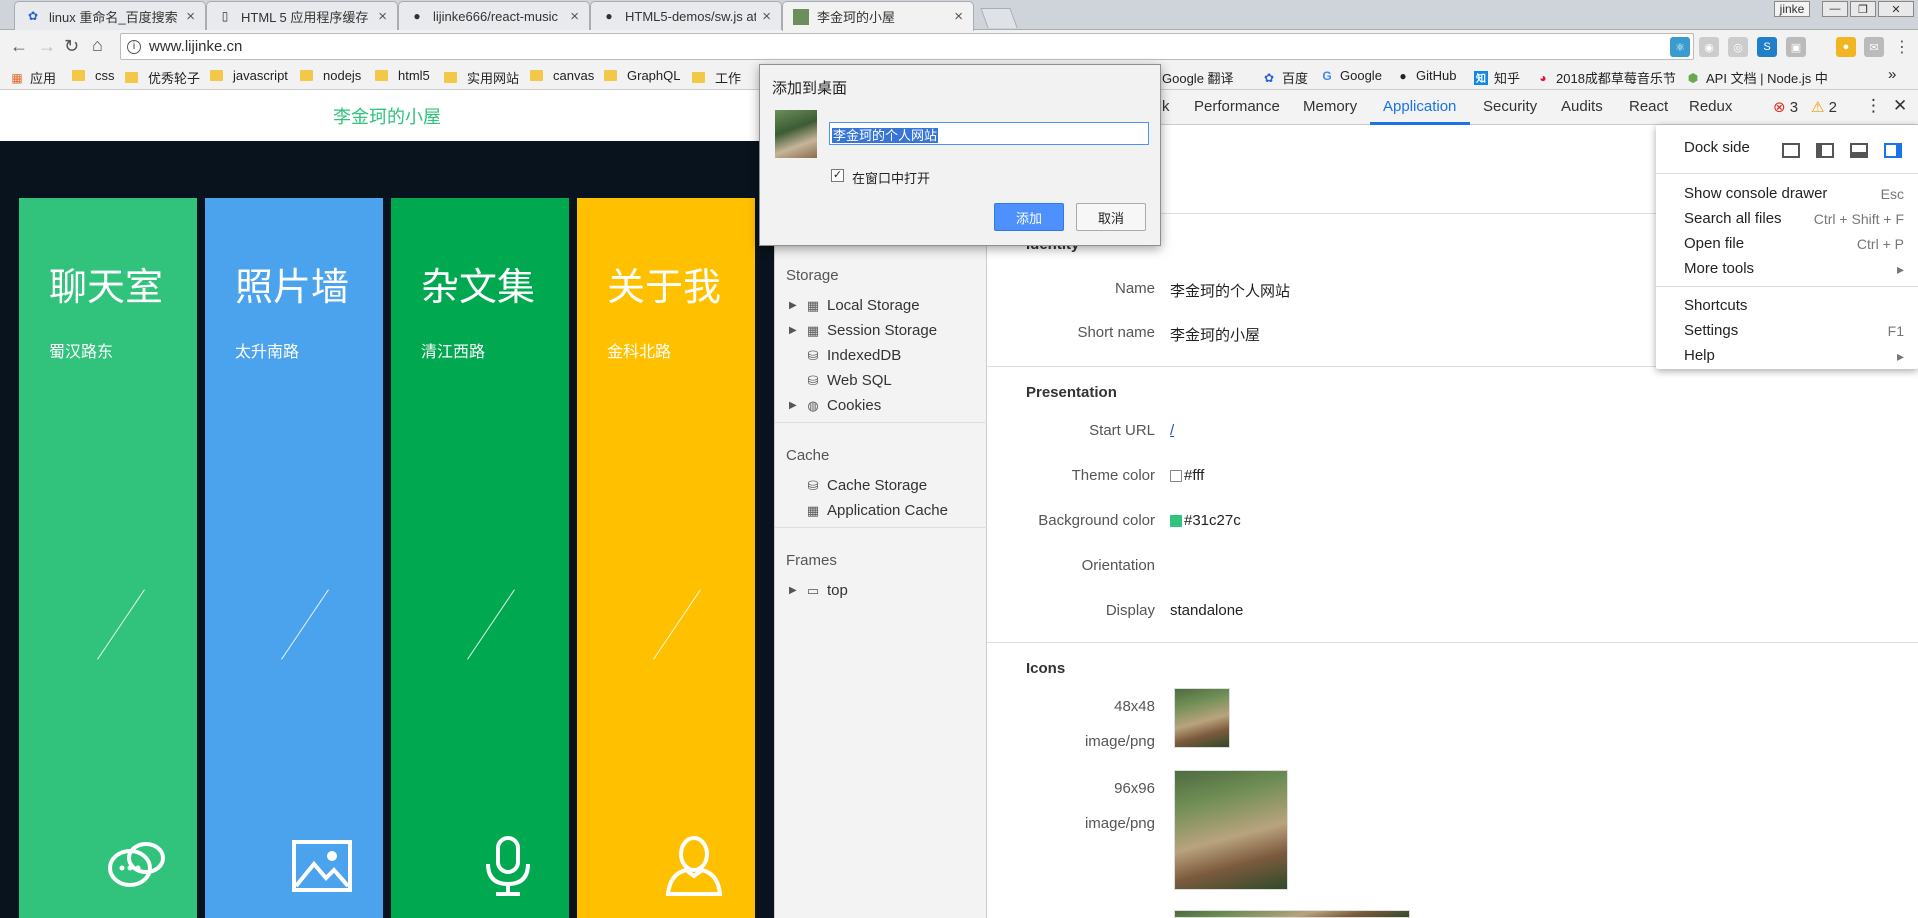 This screenshot has height=918, width=1918. What do you see at coordinates (1824, 107) in the screenshot?
I see `warning-count-icon: ⚠ 2` at bounding box center [1824, 107].